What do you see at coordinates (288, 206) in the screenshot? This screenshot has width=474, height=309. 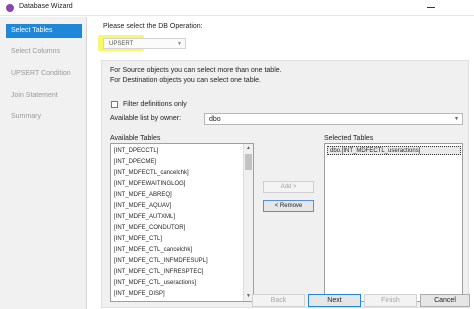 I see `remove-button: < Remove` at bounding box center [288, 206].